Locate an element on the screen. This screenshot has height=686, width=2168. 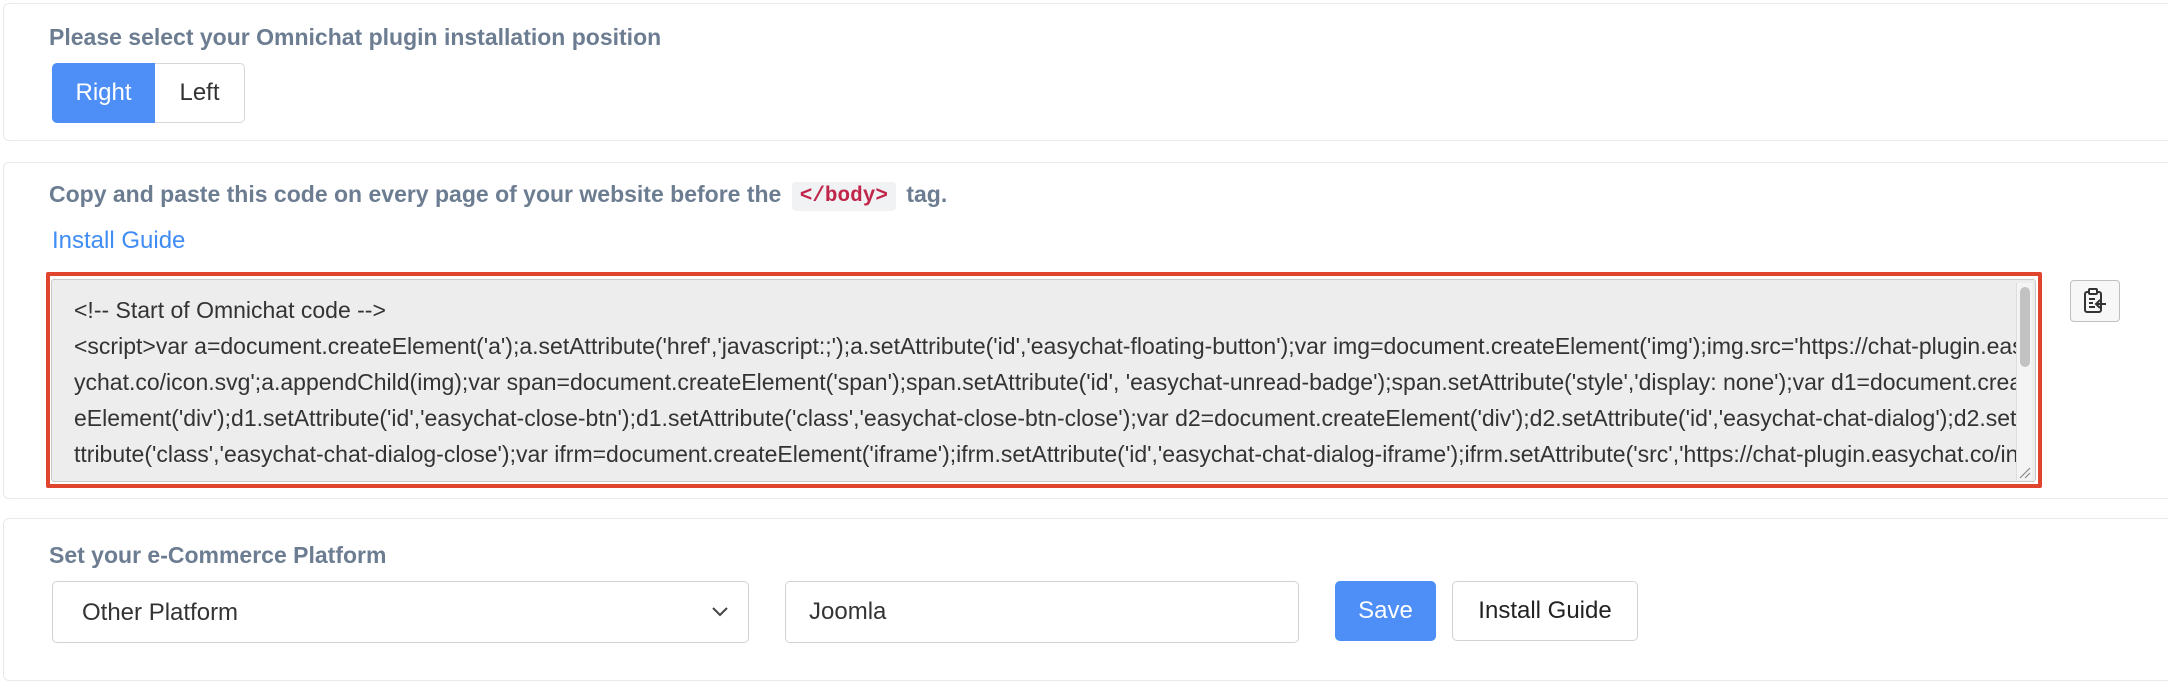
copy-code-button is located at coordinates (2095, 301).